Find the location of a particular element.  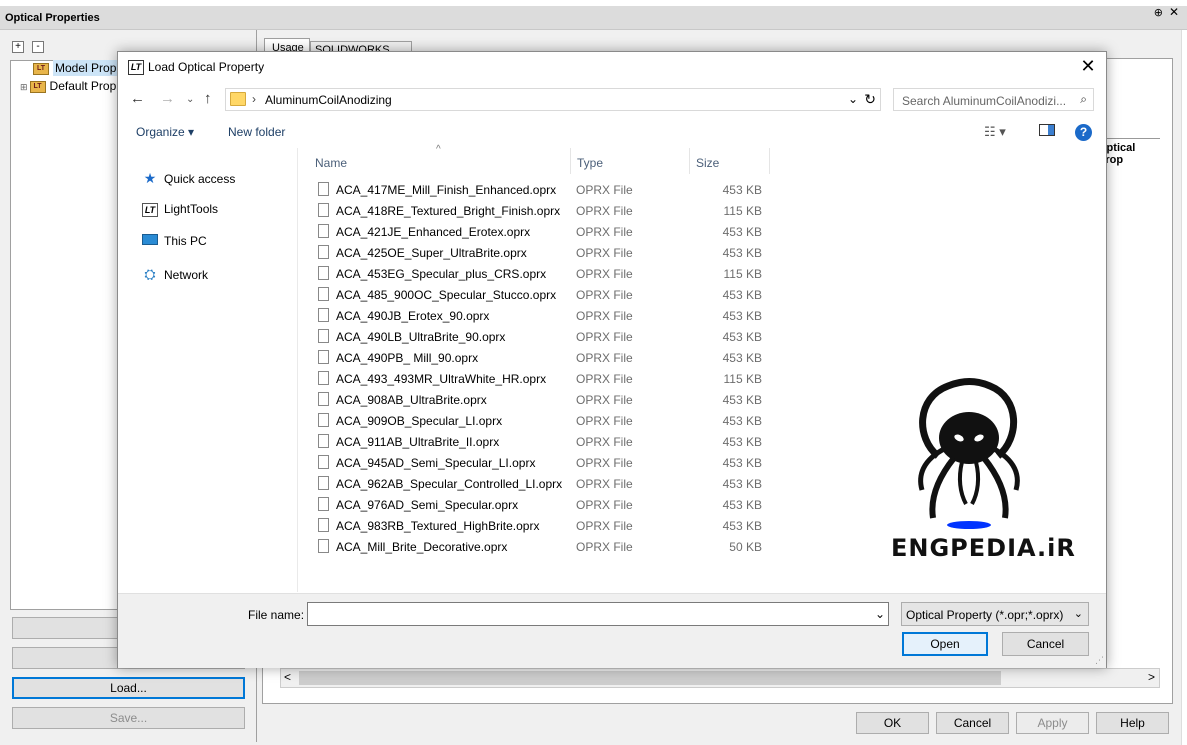

list-item: ACA_490PB_ Mill_90.oprx OPRX File 453 KB is located at coordinates (549, 358).